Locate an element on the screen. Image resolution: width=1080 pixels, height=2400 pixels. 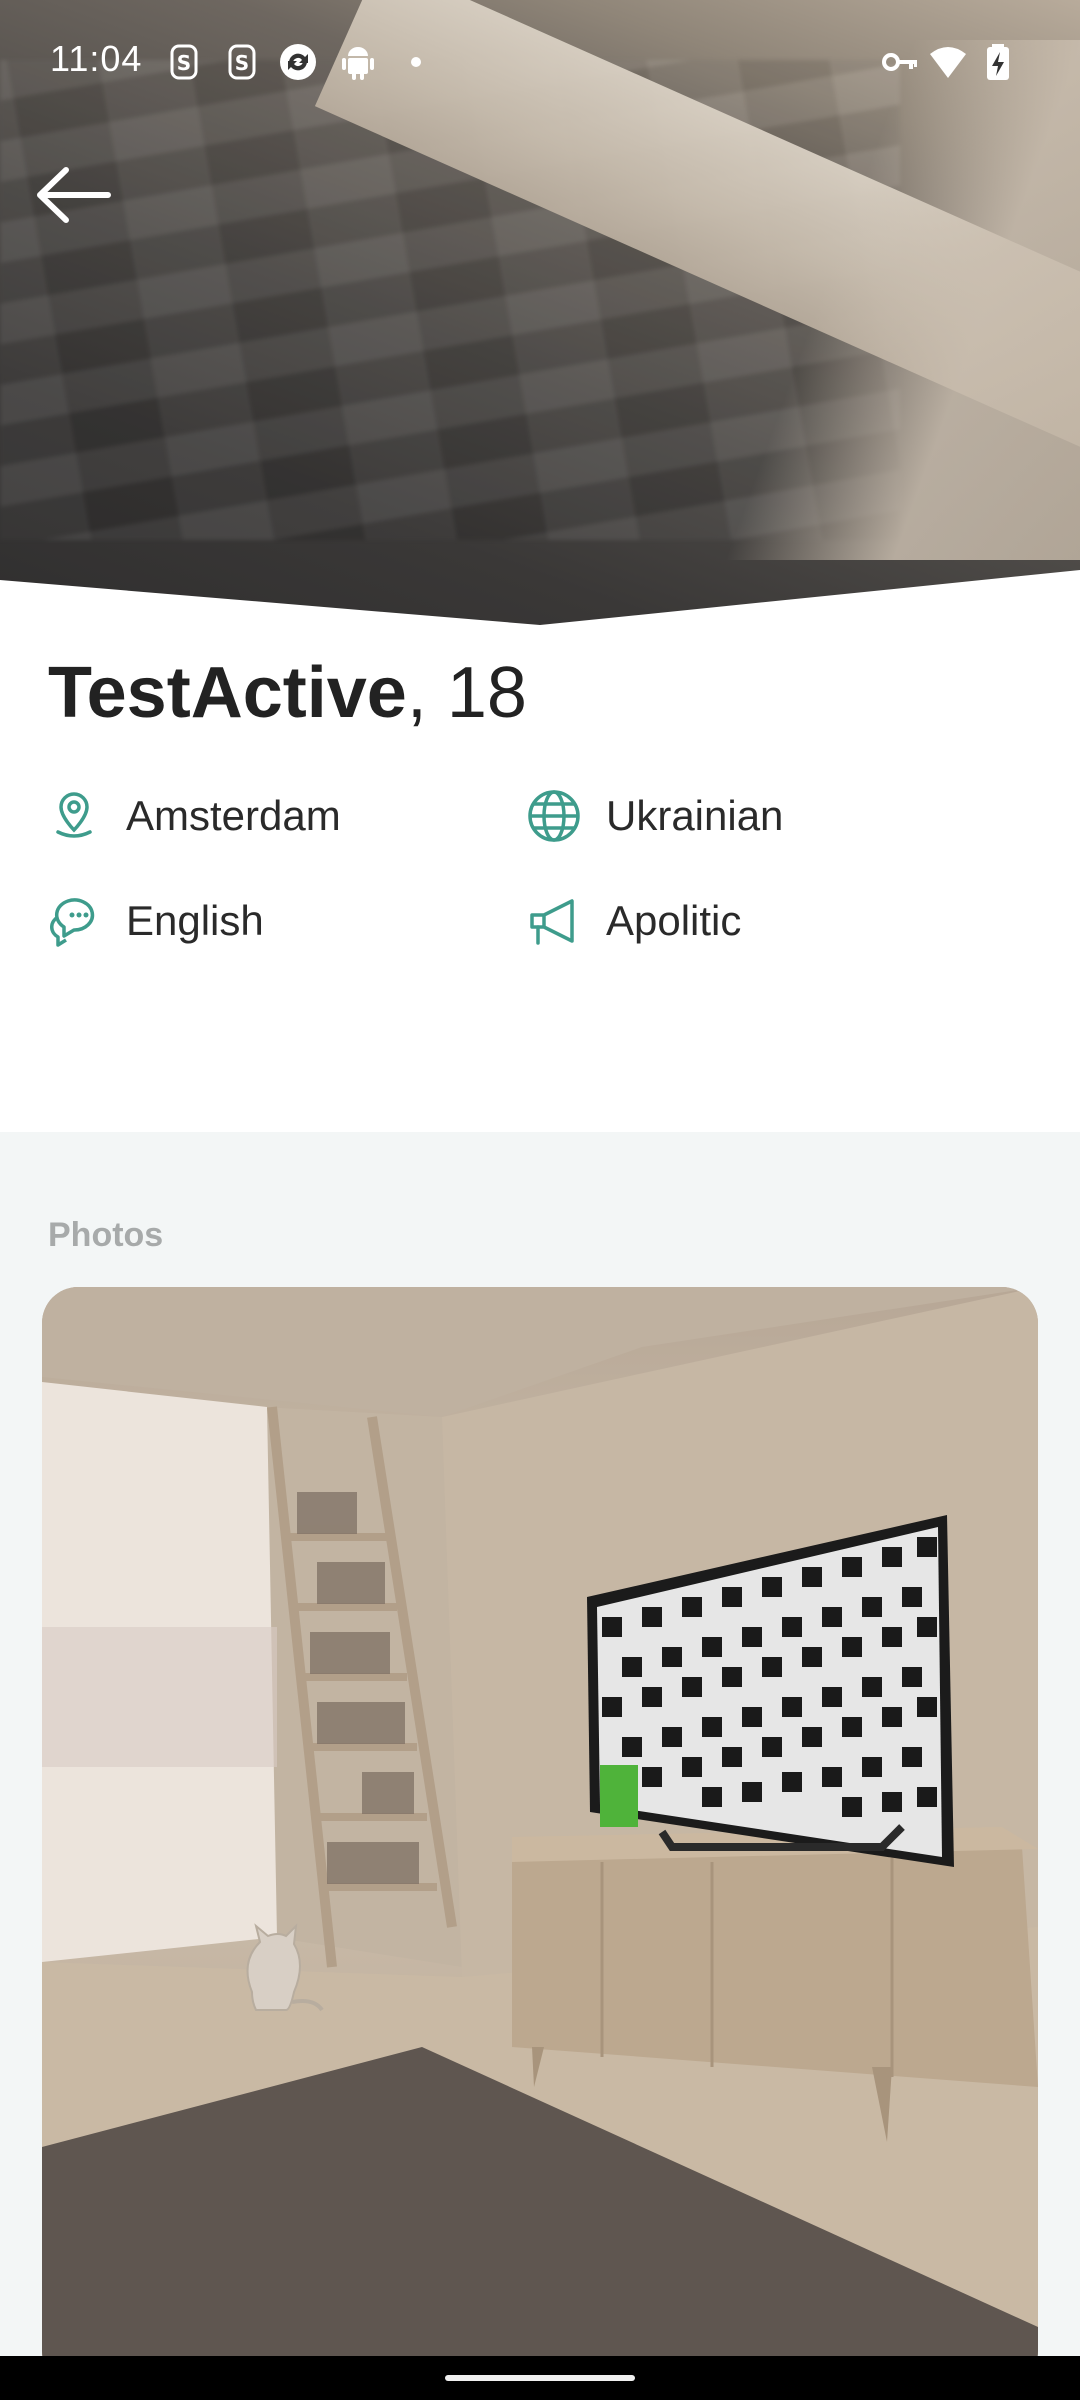
system-navigation-bar is located at coordinates (540, 2378).